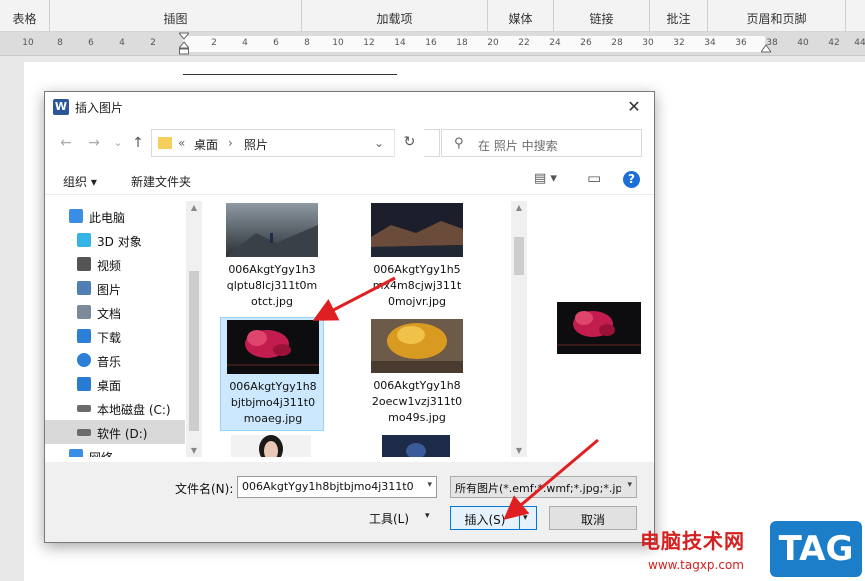  Describe the element at coordinates (76, 216) in the screenshot. I see `computer-icon` at that location.